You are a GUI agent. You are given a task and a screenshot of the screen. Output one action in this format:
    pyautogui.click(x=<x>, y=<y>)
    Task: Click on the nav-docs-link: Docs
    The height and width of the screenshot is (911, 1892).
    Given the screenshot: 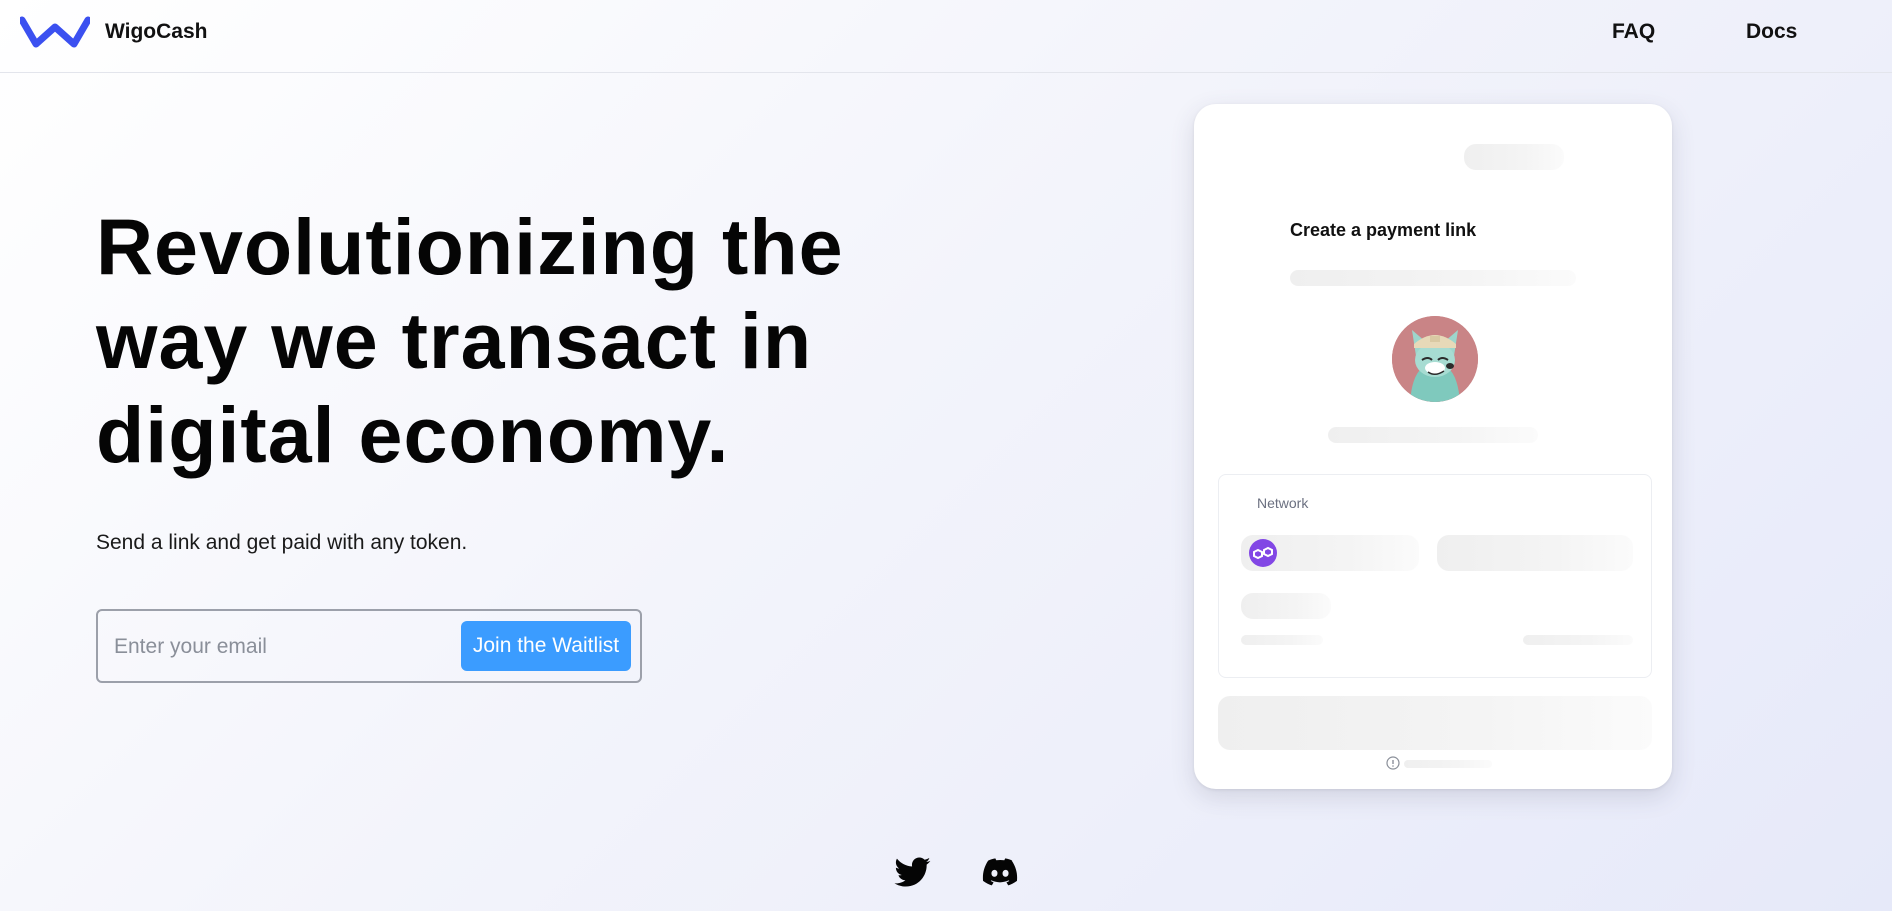 What is the action you would take?
    pyautogui.click(x=1771, y=32)
    